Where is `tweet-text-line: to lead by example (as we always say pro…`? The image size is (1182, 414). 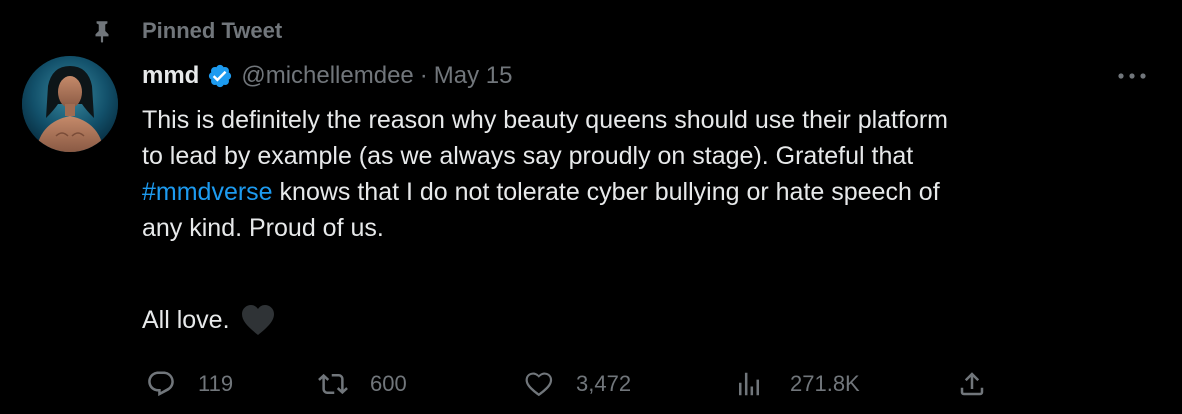
tweet-text-line: to lead by example (as we always say pro… is located at coordinates (528, 156).